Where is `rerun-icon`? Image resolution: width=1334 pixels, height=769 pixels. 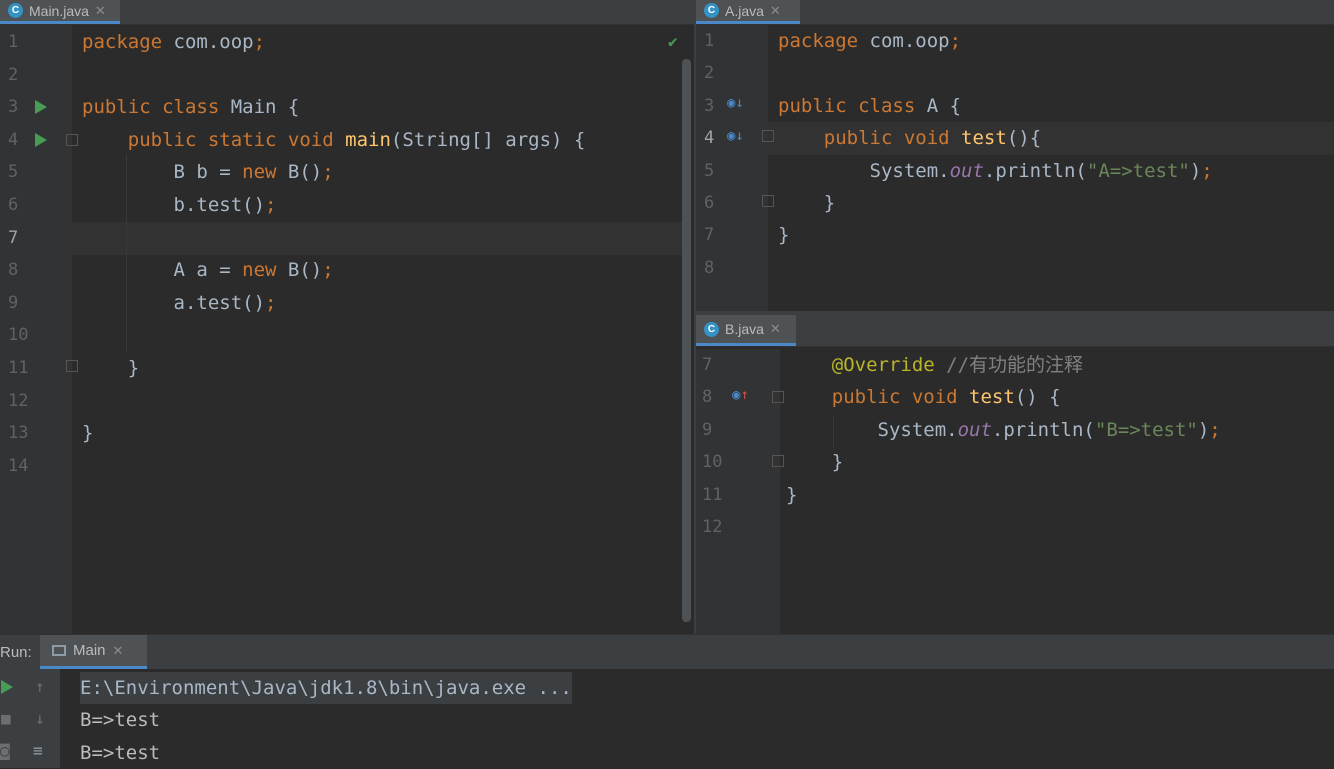
rerun-icon is located at coordinates (7, 687).